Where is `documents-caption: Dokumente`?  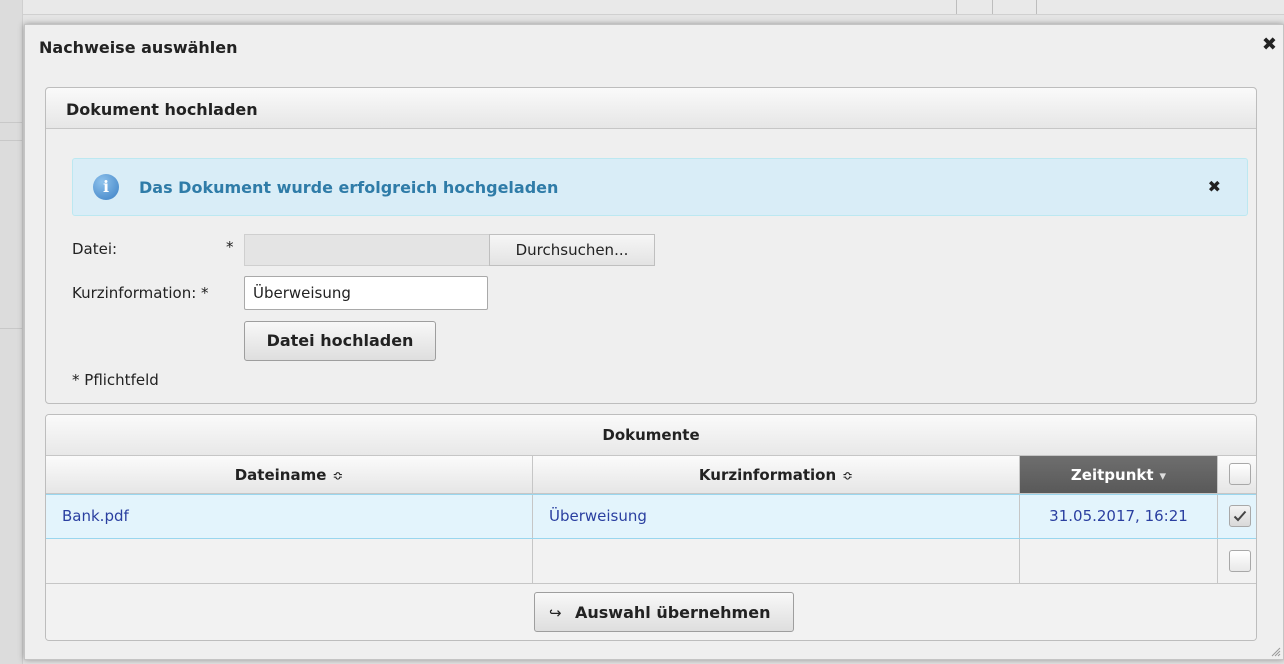 documents-caption: Dokumente is located at coordinates (651, 435).